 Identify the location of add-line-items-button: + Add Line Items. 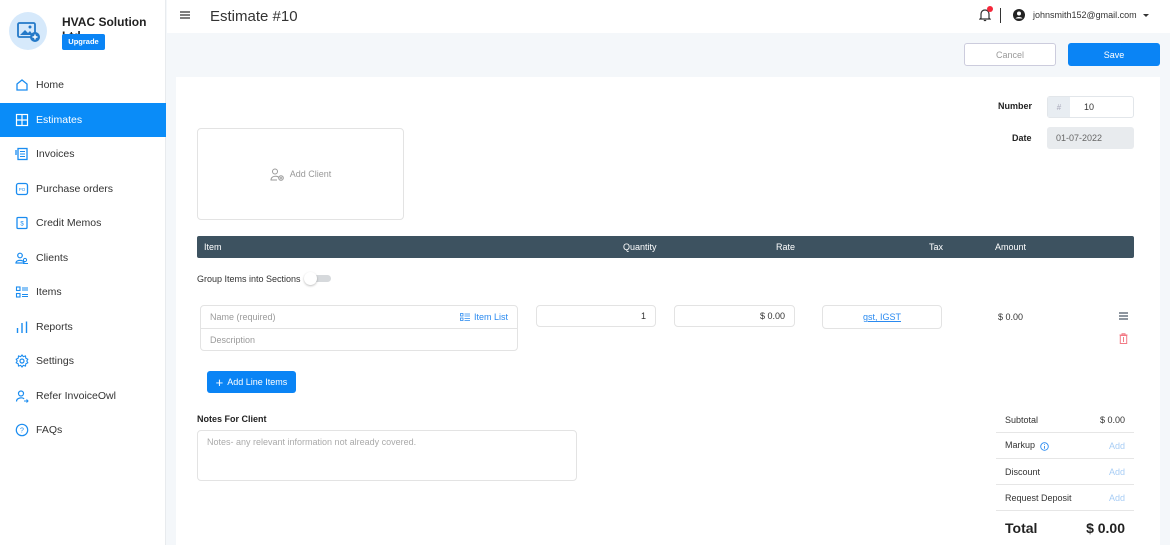
(251, 382).